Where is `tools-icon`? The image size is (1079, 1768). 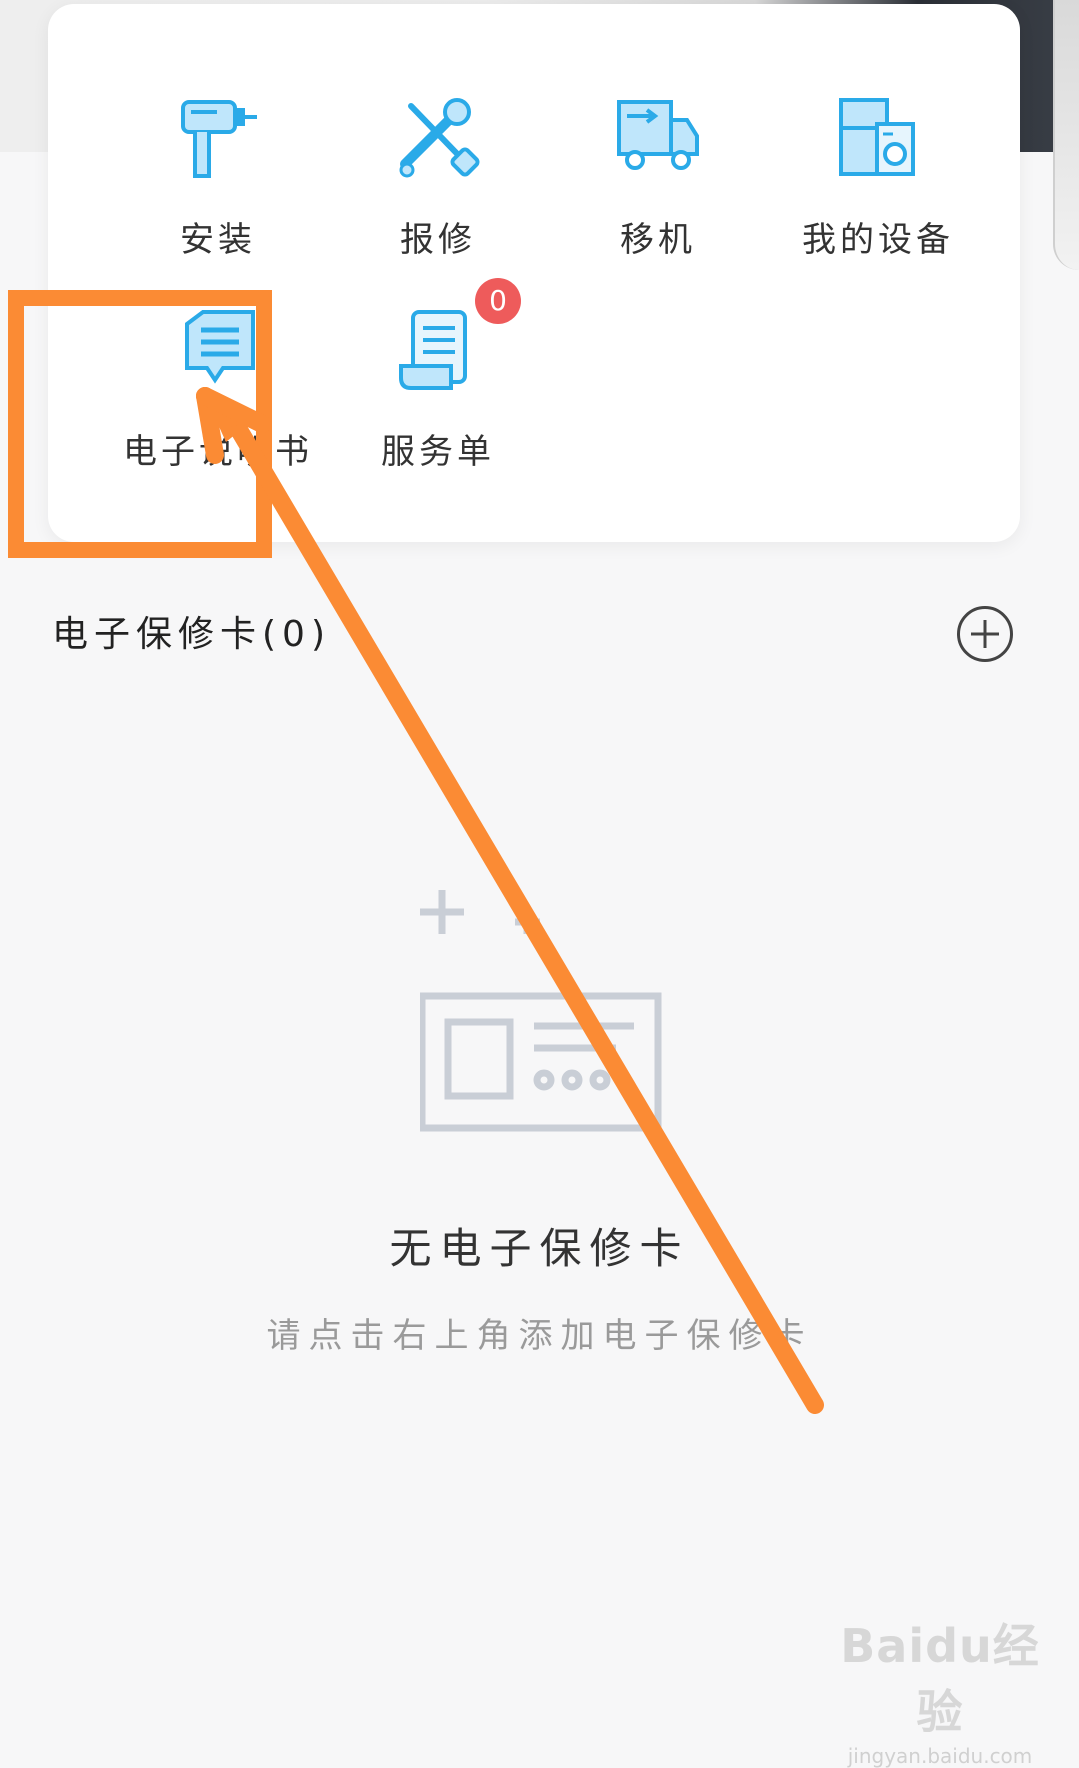
tools-icon is located at coordinates (438, 139).